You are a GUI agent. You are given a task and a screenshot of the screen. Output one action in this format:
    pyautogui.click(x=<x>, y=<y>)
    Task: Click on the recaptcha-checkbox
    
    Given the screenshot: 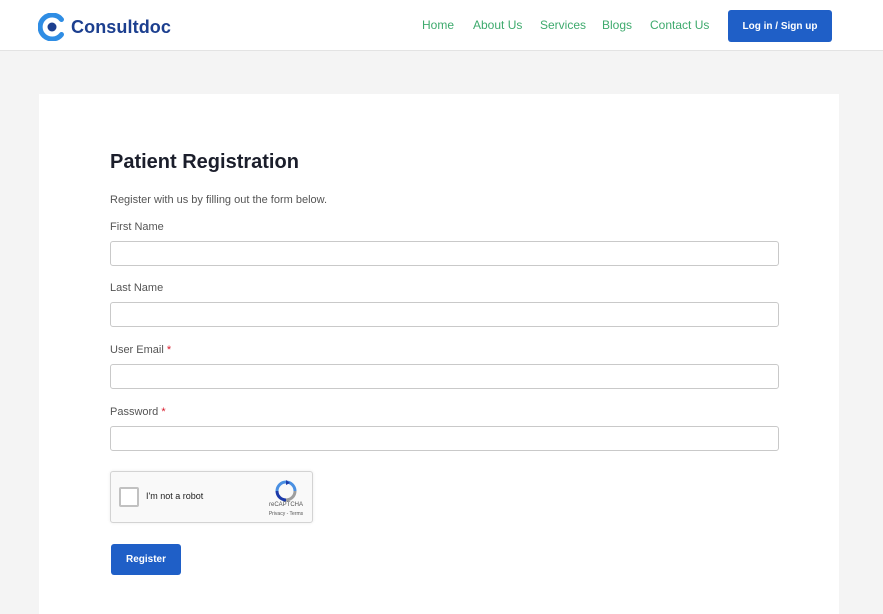 What is the action you would take?
    pyautogui.click(x=129, y=497)
    